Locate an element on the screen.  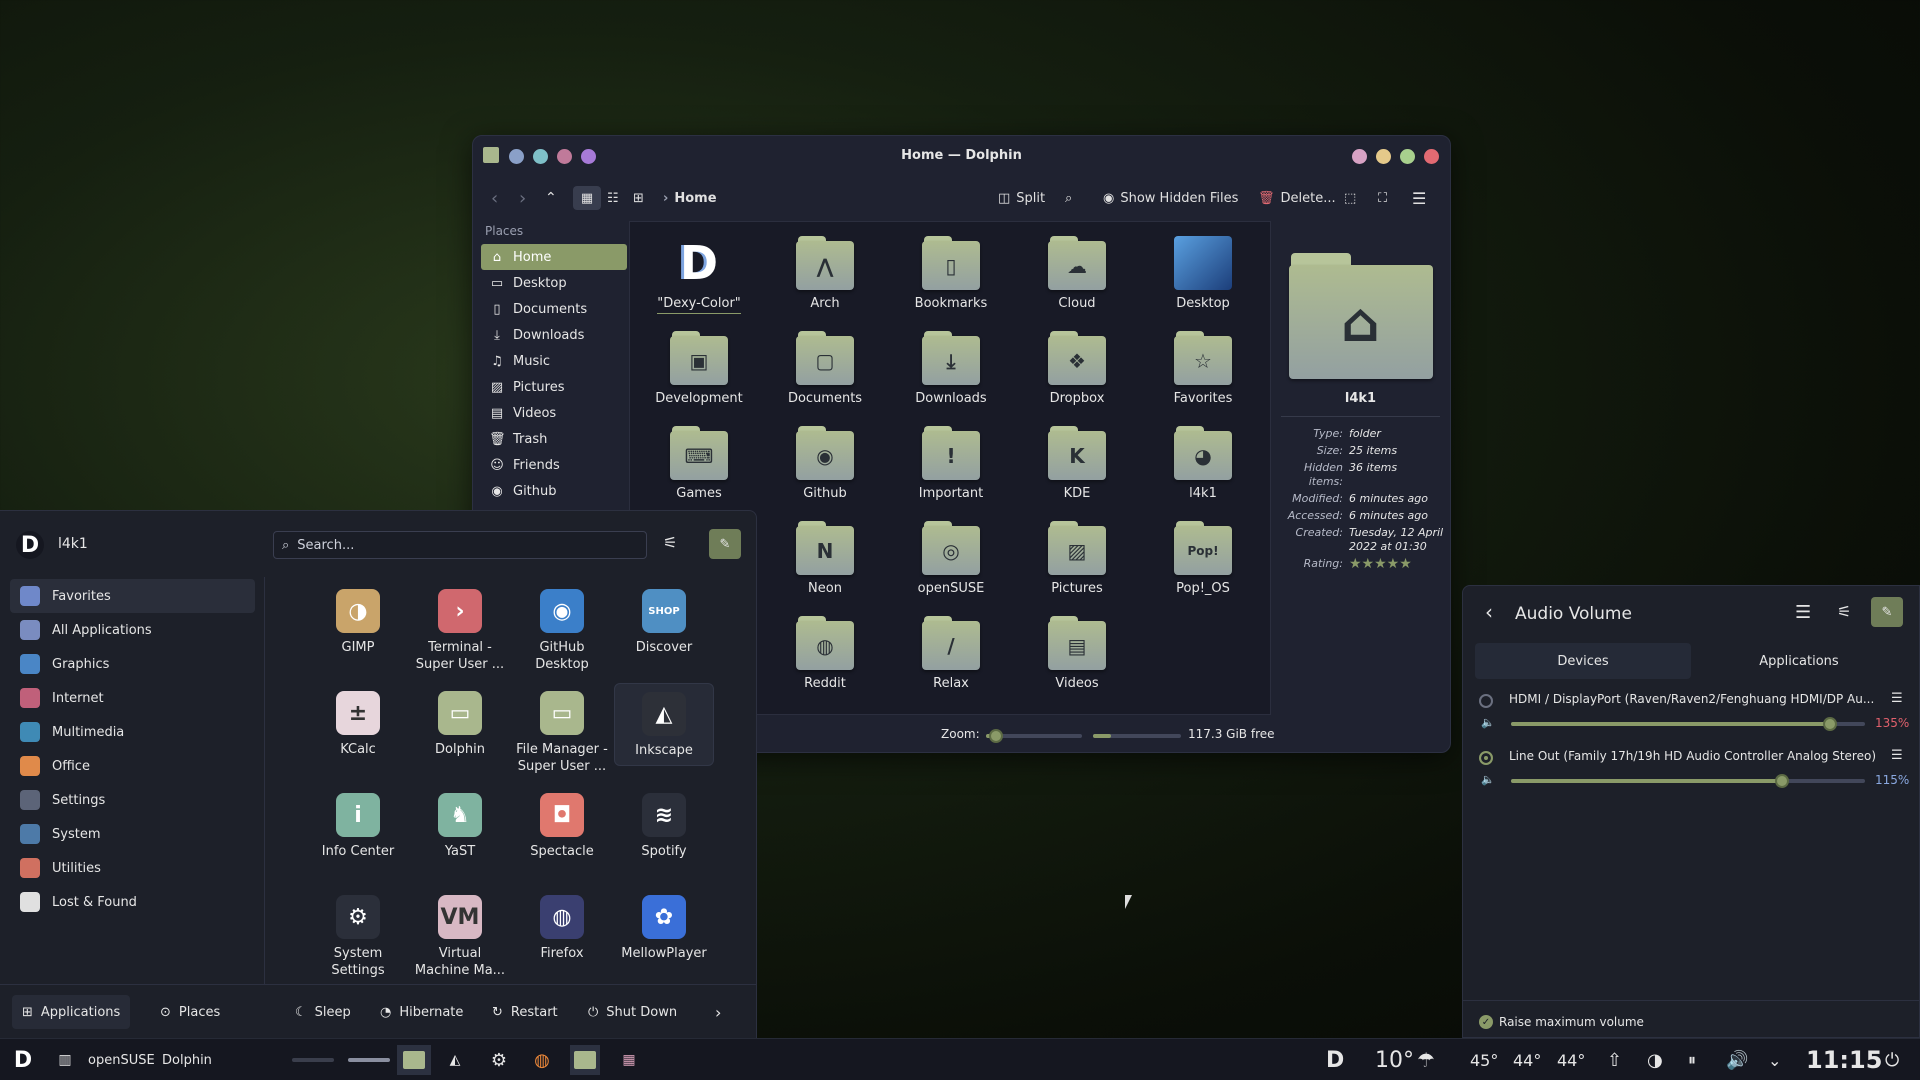
icons-view-button: ▦ is located at coordinates (587, 198).